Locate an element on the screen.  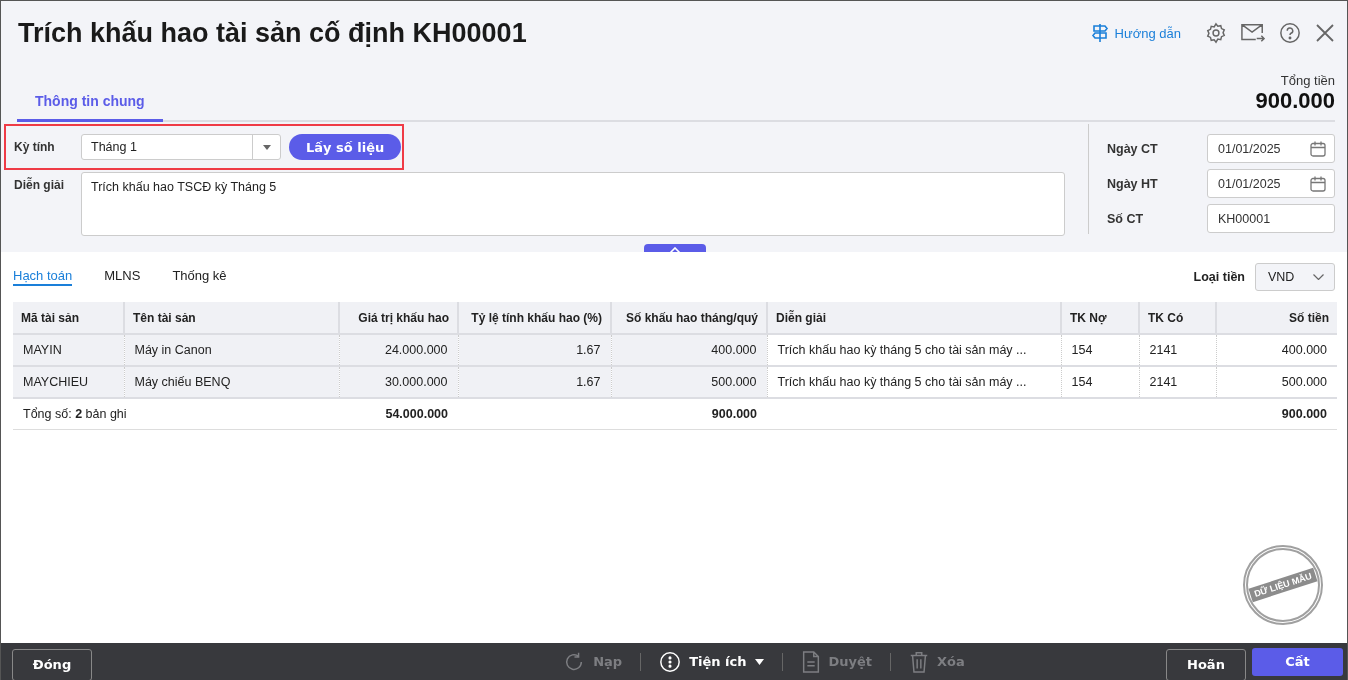
period-dropdown: Tháng 1 is located at coordinates (181, 147).